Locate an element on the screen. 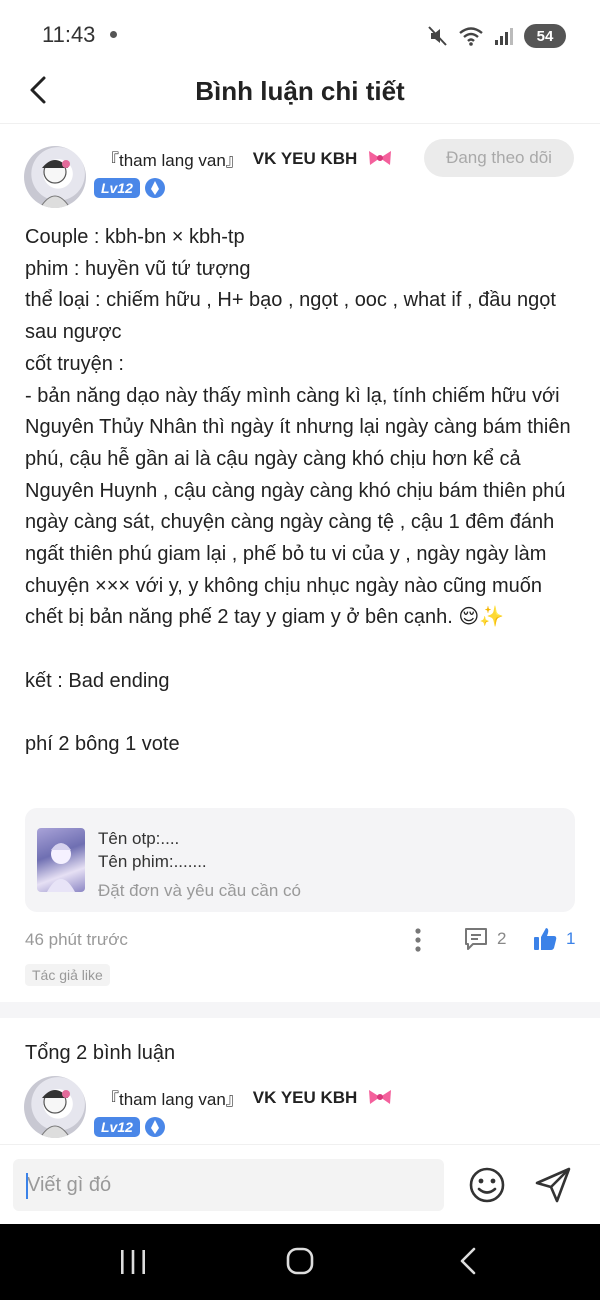 The width and height of the screenshot is (600, 1300). comment-author-name: 『tham lang van』 is located at coordinates (172, 1099).